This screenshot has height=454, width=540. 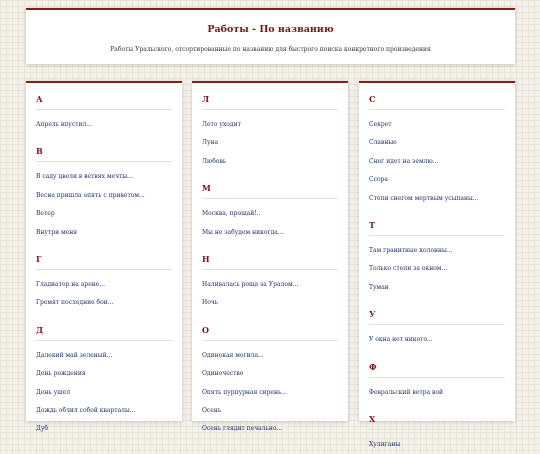 What do you see at coordinates (104, 233) in the screenshot?
I see `work-link: Внутри меня` at bounding box center [104, 233].